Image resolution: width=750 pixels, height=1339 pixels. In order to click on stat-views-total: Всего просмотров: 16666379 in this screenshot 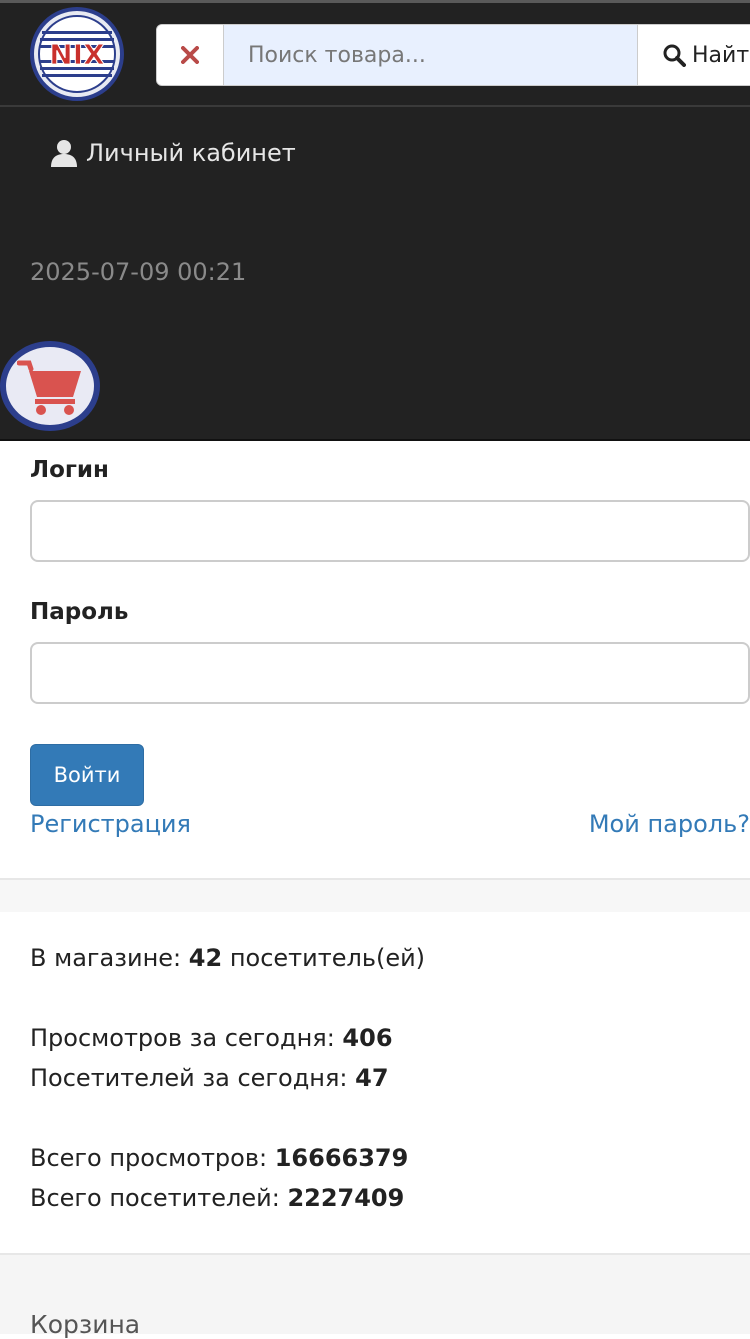, I will do `click(219, 1158)`.